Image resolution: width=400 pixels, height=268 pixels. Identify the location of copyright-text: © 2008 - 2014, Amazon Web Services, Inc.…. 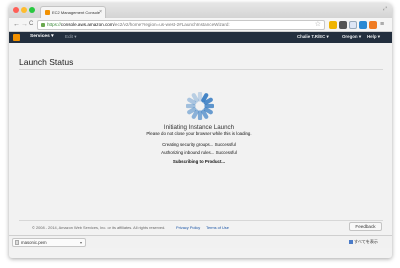
(99, 227).